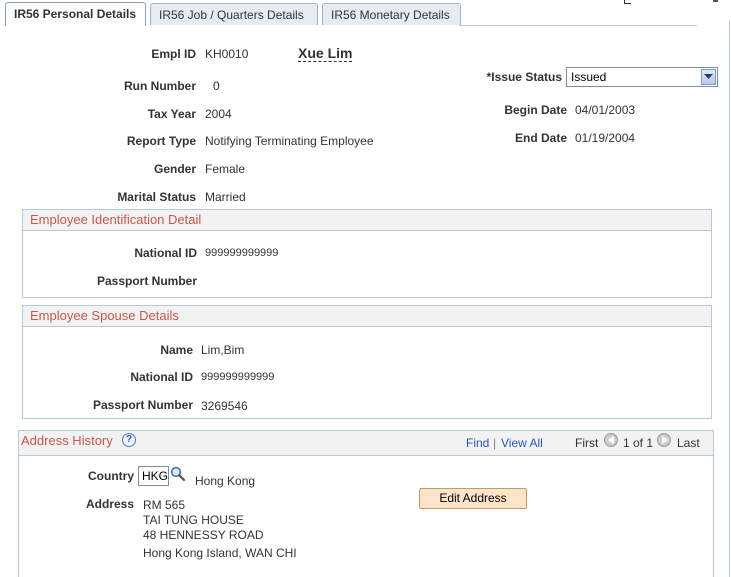  Describe the element at coordinates (638, 443) in the screenshot. I see `paging-status: 1 of 1` at that location.